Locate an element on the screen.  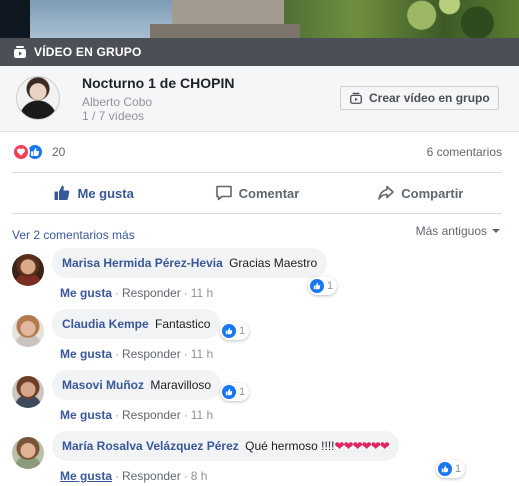
comment-meta: Me gusta · Responder · 8 h is located at coordinates (134, 476).